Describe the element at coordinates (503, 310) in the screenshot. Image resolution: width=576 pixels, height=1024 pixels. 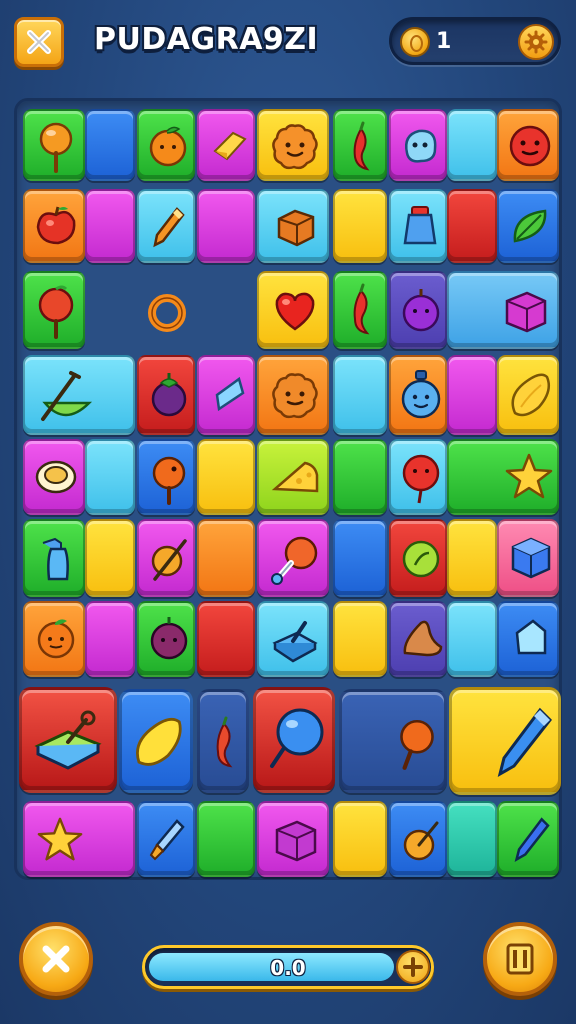
I see `tile-lightblue-wide` at that location.